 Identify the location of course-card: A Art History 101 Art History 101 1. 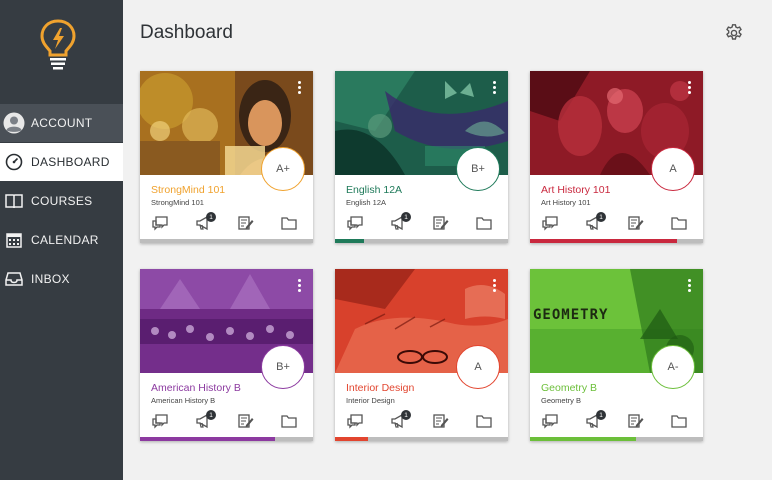
(616, 157).